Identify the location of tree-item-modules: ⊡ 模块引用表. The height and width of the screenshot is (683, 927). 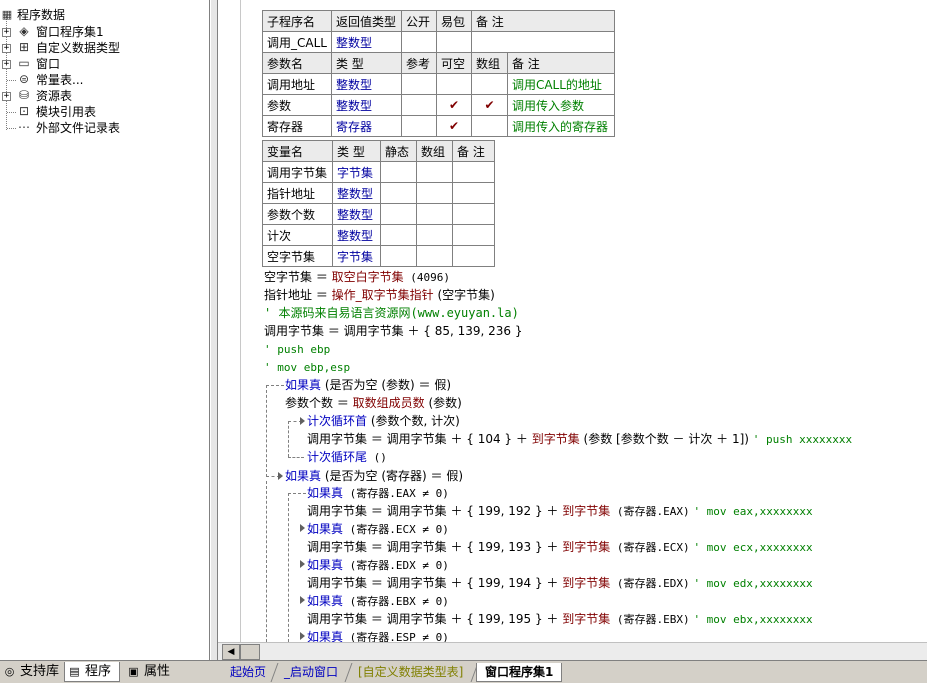
(102, 112).